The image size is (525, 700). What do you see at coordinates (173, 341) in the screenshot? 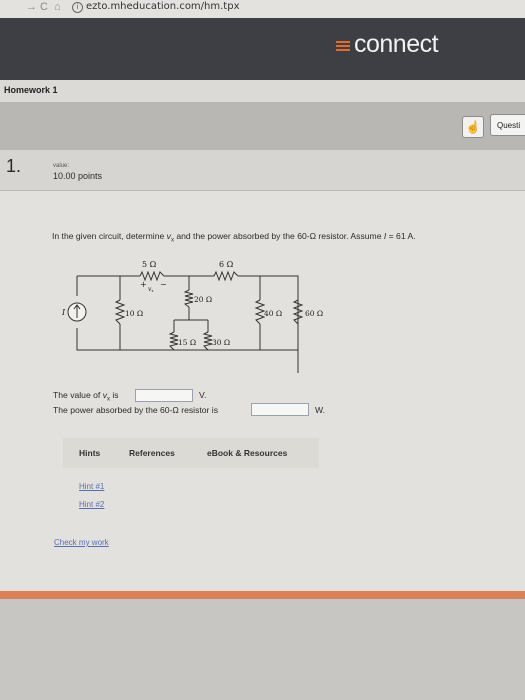
I see `resistor-15ohm` at bounding box center [173, 341].